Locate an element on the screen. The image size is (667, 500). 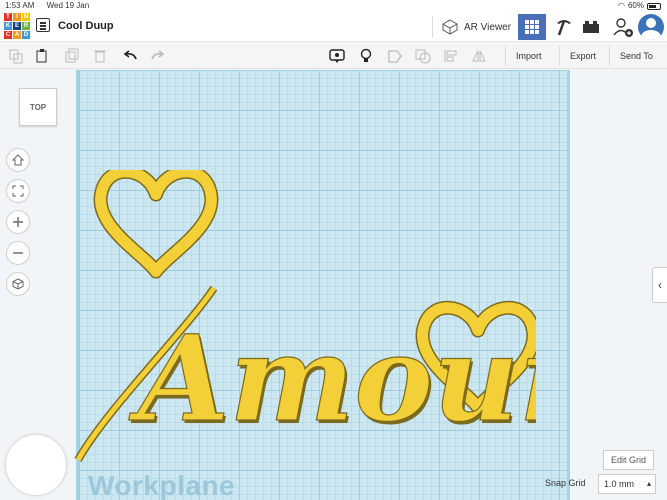
tinkercad-logo: TIN KER CAD is located at coordinates (17, 26).